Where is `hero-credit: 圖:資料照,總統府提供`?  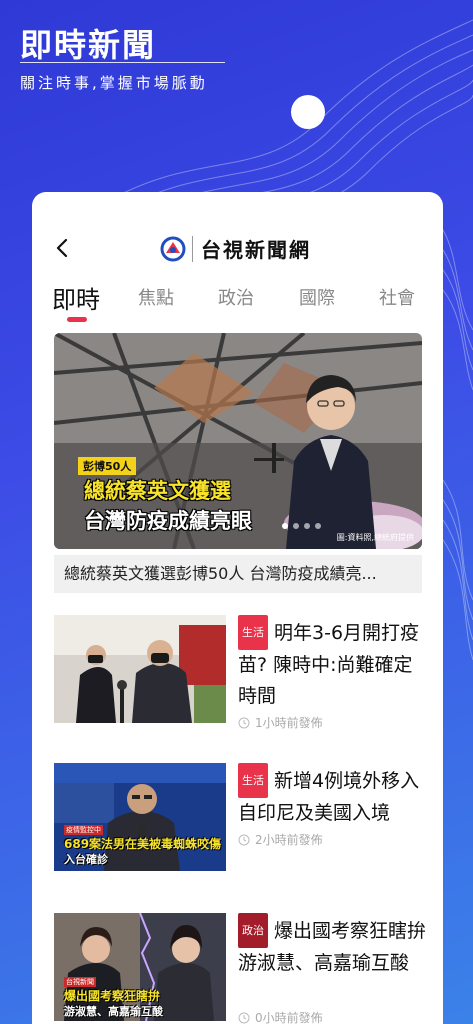
hero-credit: 圖:資料照,總統府提供 is located at coordinates (375, 537).